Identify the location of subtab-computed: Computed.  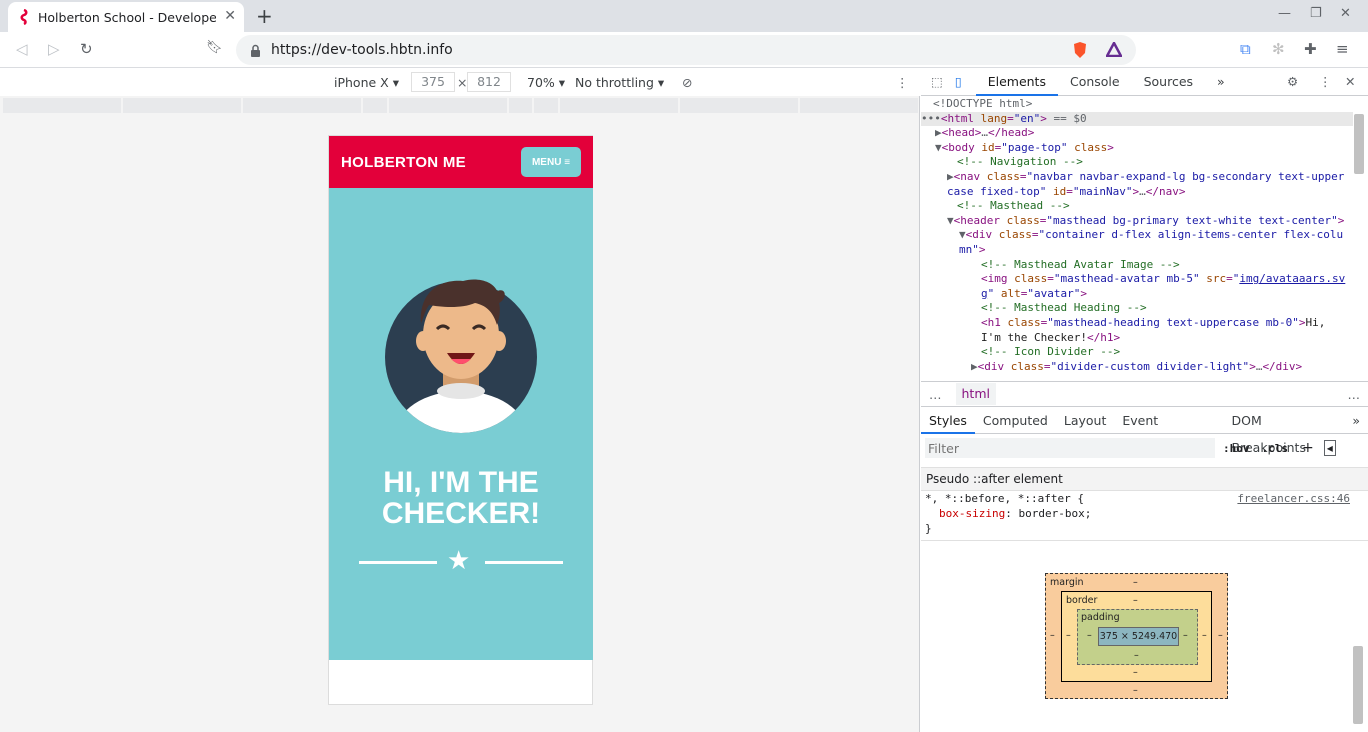
(1015, 420).